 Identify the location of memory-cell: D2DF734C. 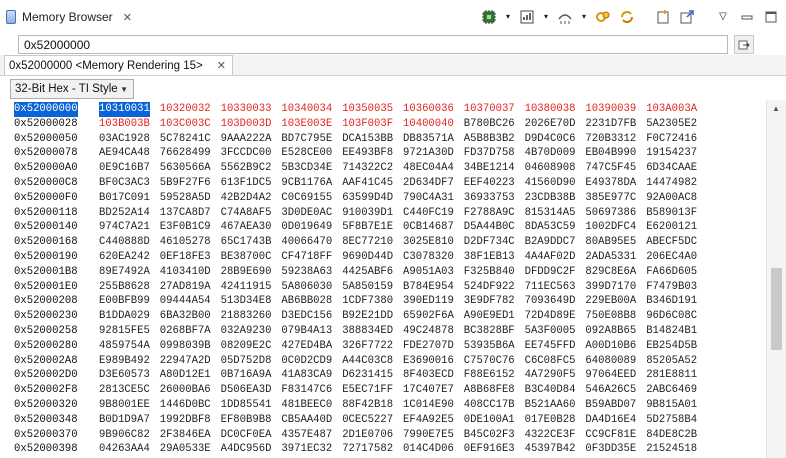
(489, 242).